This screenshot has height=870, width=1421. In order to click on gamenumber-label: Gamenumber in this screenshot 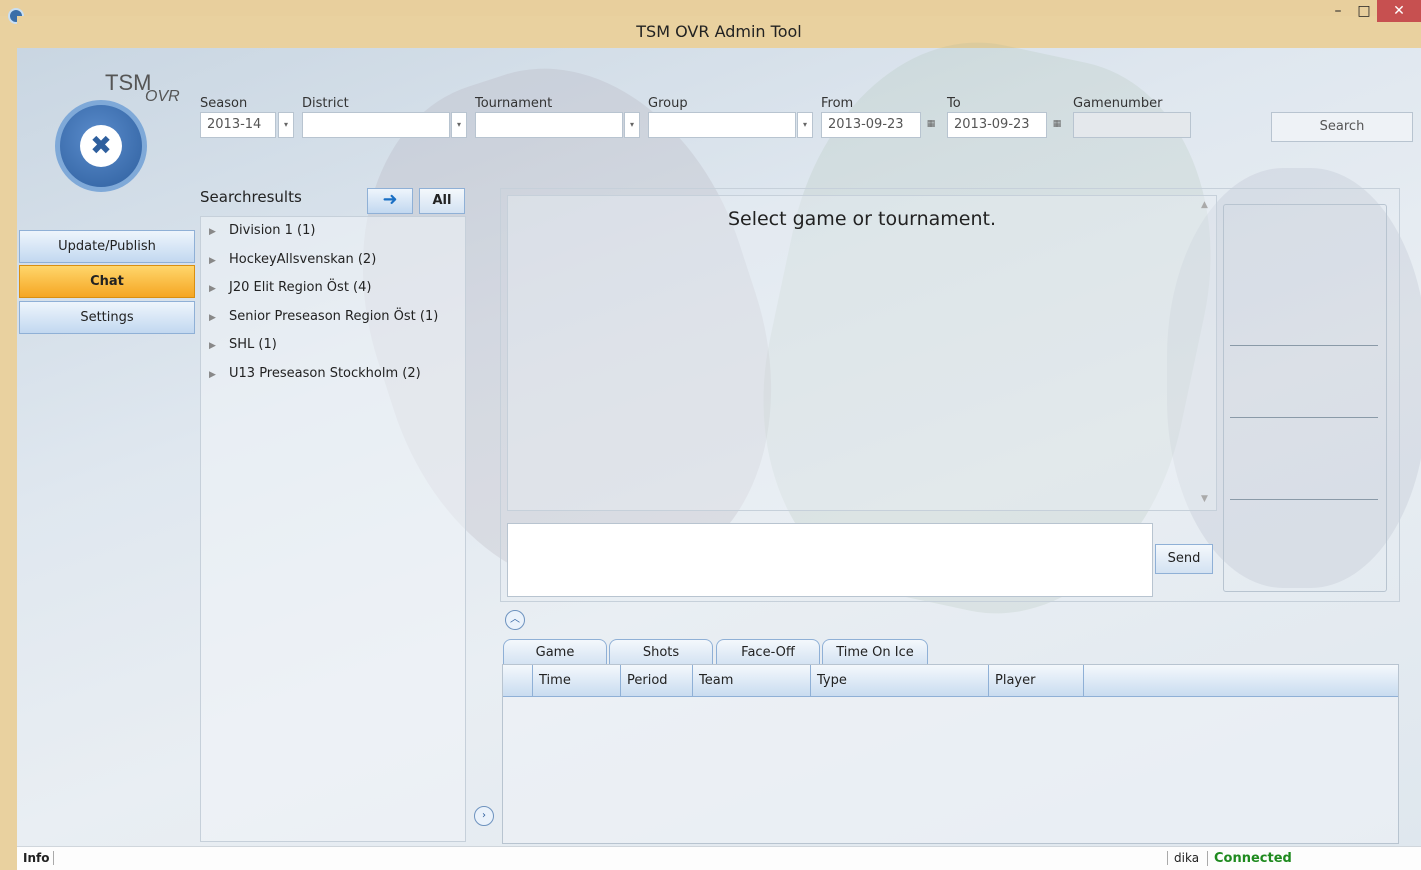, I will do `click(1118, 103)`.